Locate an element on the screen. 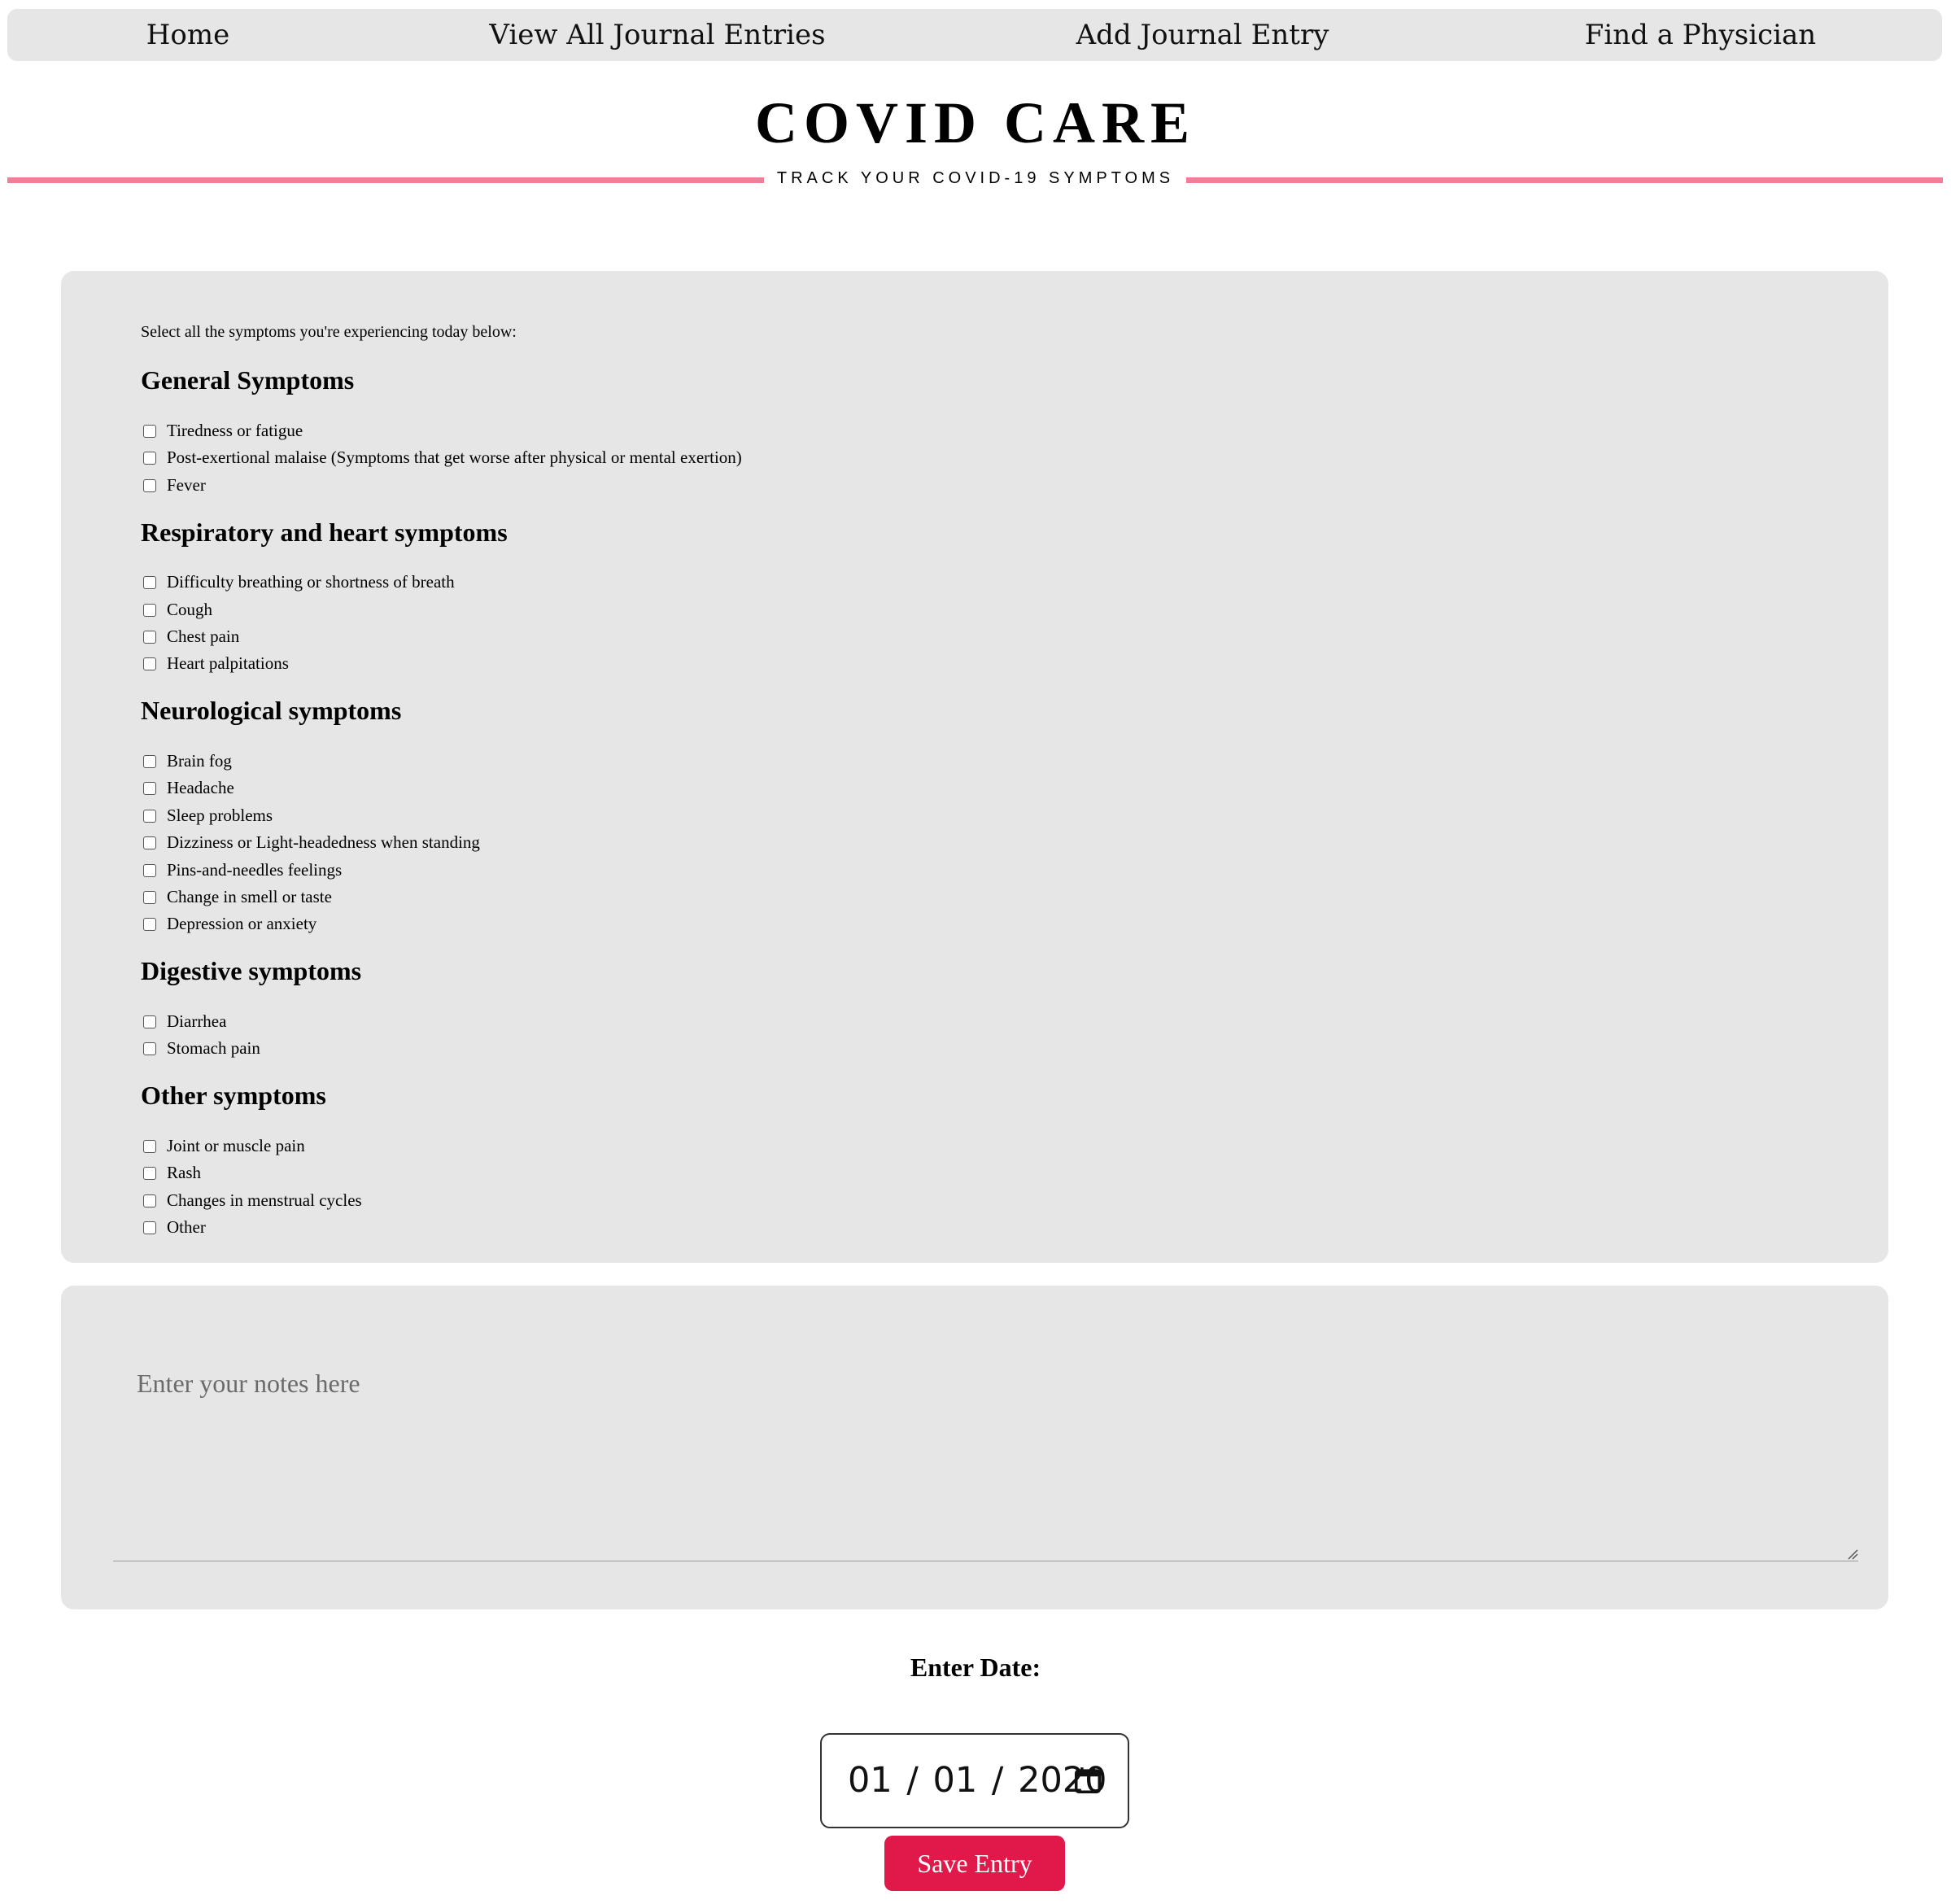 The image size is (1951, 1904). symptom-label: Pins-and-needles feelings is located at coordinates (255, 870).